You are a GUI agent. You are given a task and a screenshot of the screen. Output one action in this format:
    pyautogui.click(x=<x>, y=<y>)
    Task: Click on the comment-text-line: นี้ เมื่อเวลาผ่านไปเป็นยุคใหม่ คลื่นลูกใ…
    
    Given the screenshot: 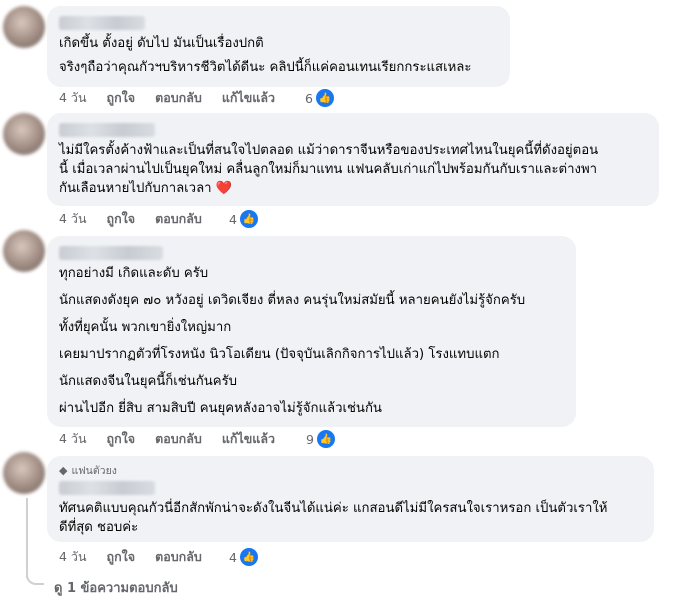 What is the action you would take?
    pyautogui.click(x=328, y=169)
    